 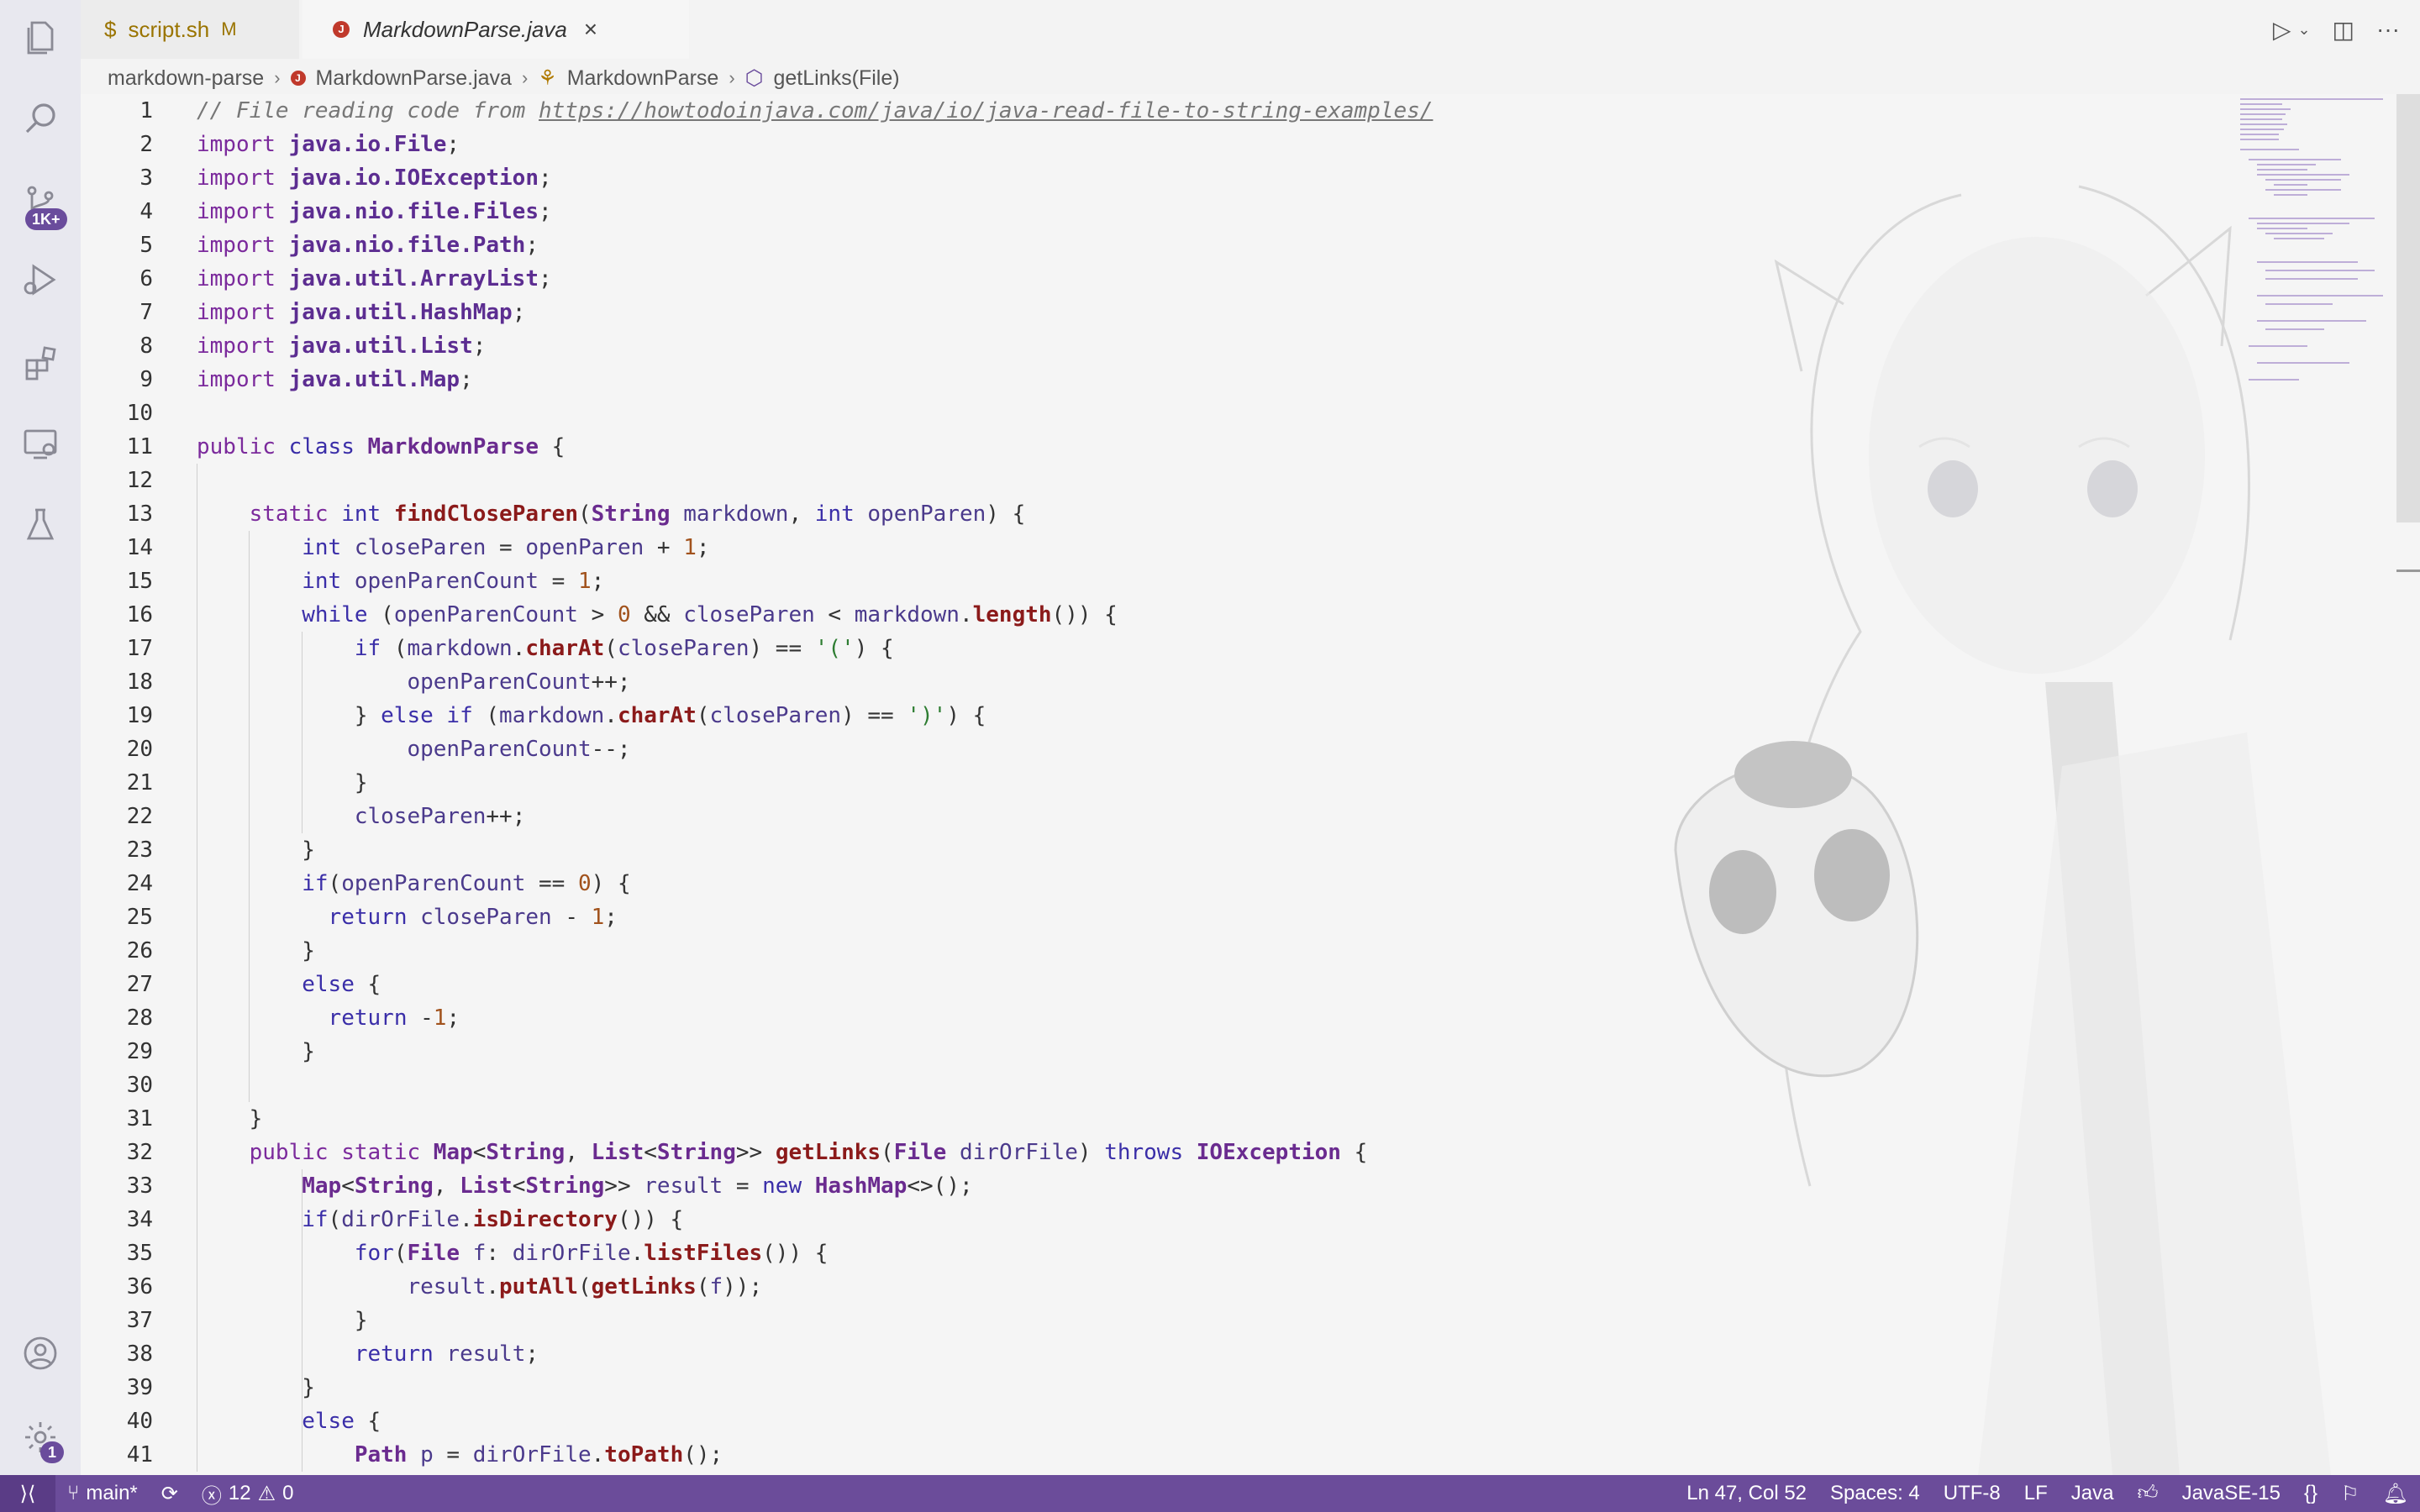 What do you see at coordinates (170, 1493) in the screenshot?
I see `sync-icon: ⟳` at bounding box center [170, 1493].